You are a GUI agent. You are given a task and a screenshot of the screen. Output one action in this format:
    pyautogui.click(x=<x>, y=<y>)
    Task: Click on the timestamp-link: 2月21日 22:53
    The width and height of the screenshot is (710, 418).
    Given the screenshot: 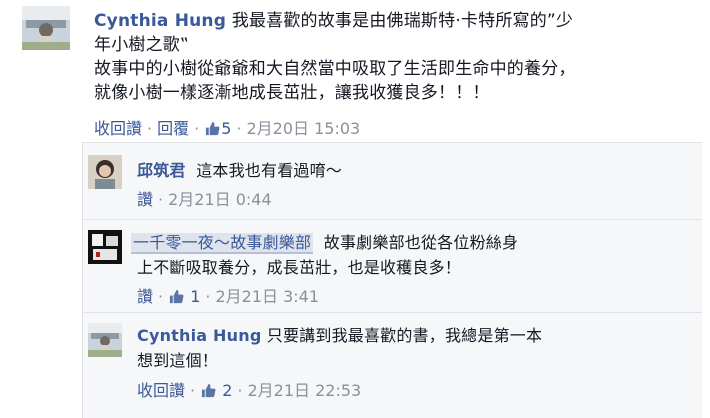 What is the action you would take?
    pyautogui.click(x=304, y=390)
    